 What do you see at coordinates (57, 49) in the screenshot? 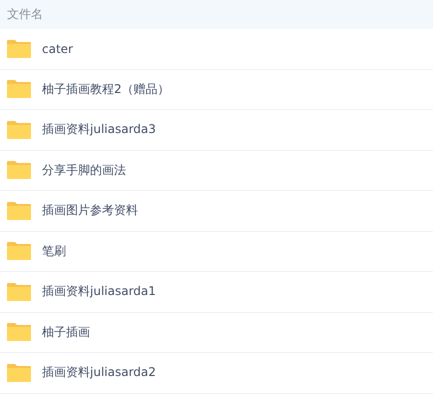
I see `file-name: cater` at bounding box center [57, 49].